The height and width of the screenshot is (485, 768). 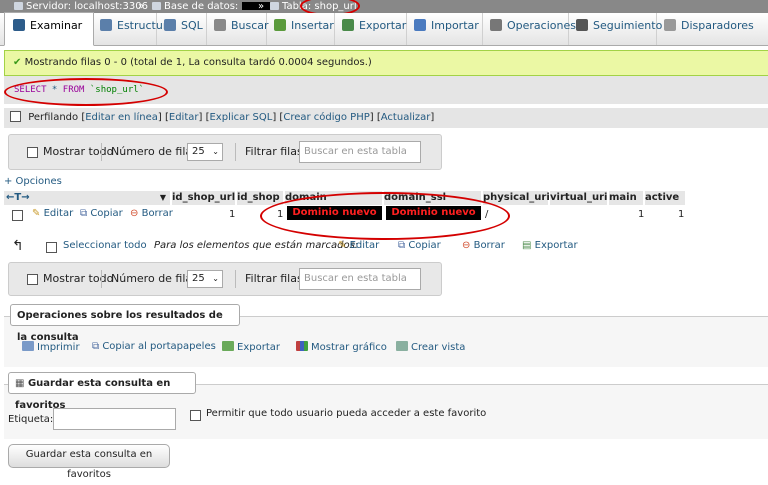 What do you see at coordinates (240, 117) in the screenshot?
I see `profiling-link: Explicar SQL` at bounding box center [240, 117].